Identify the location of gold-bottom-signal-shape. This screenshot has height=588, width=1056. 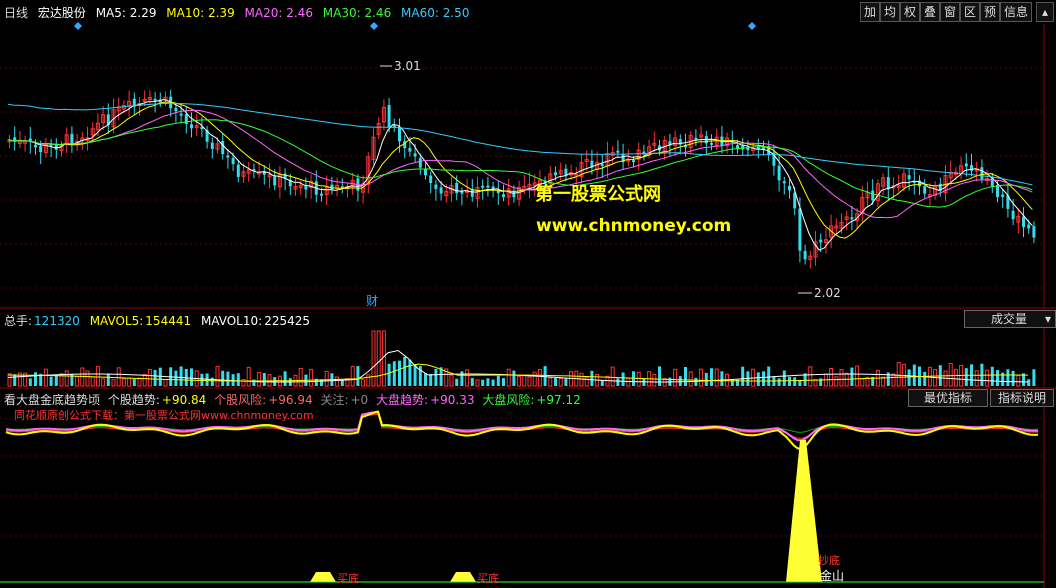
(804, 511).